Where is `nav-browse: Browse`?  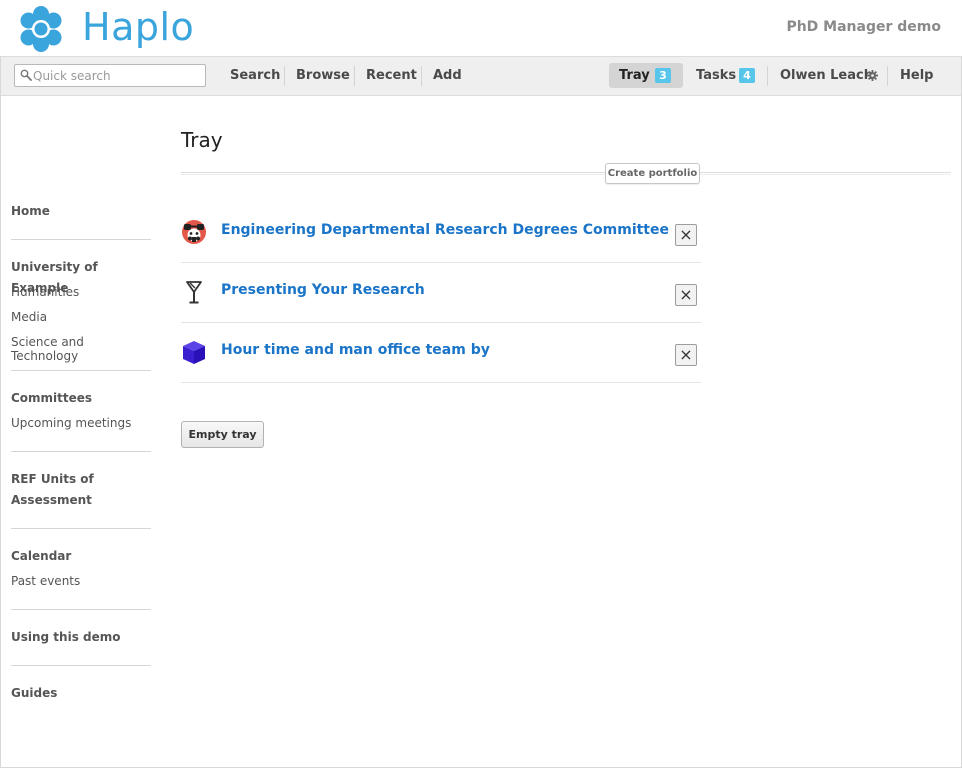
nav-browse: Browse is located at coordinates (323, 75).